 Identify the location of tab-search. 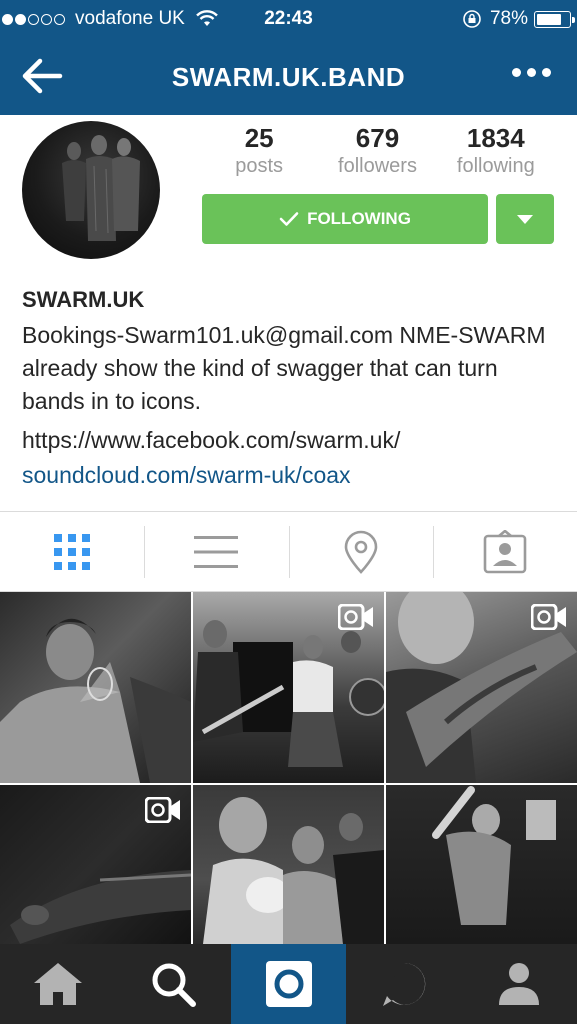
(172, 984).